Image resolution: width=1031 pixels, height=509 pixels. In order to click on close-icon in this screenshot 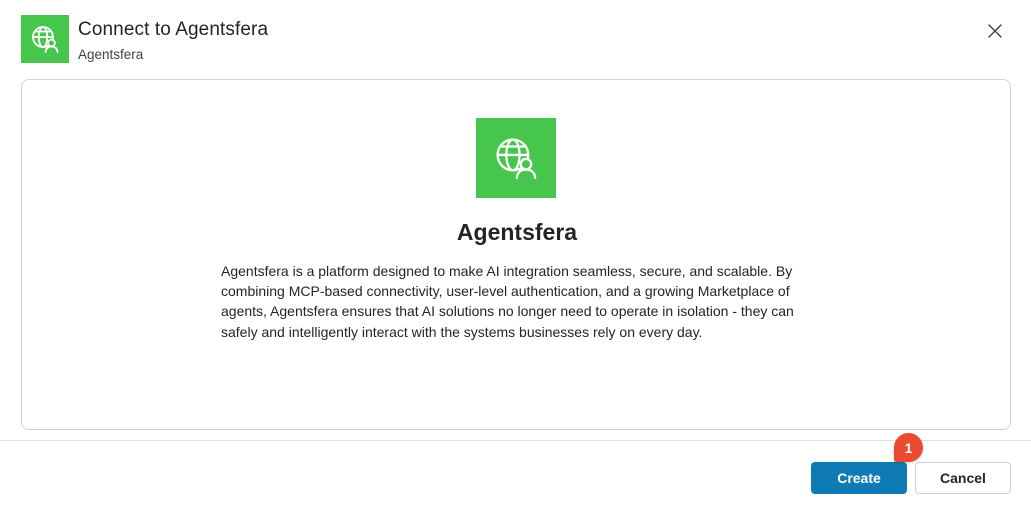, I will do `click(995, 31)`.